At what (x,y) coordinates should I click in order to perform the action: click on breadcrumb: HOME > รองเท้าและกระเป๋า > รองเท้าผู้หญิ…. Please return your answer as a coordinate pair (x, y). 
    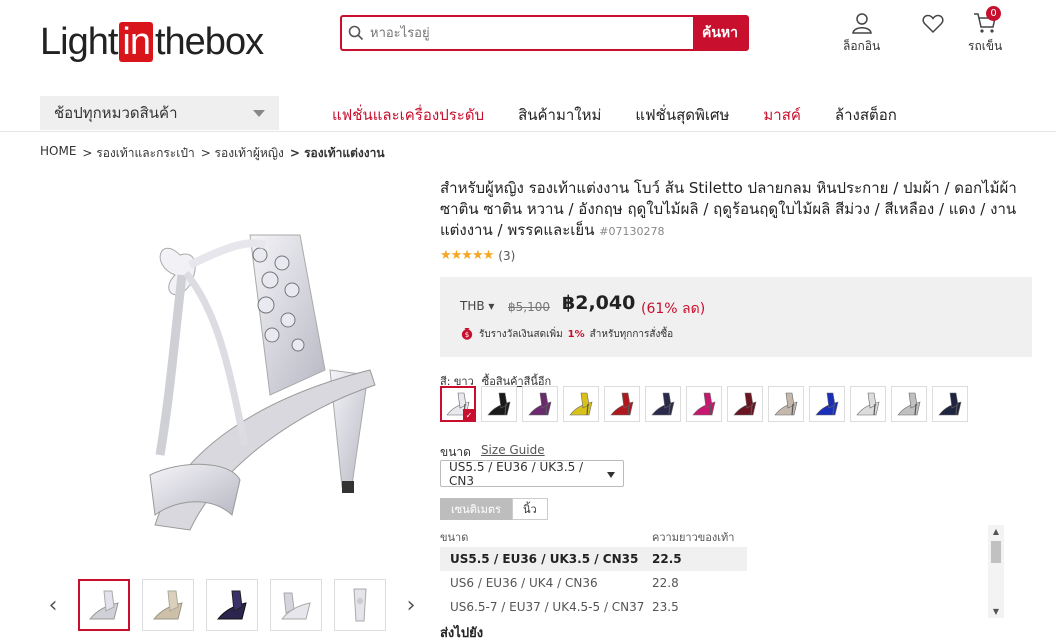
    Looking at the image, I should click on (212, 153).